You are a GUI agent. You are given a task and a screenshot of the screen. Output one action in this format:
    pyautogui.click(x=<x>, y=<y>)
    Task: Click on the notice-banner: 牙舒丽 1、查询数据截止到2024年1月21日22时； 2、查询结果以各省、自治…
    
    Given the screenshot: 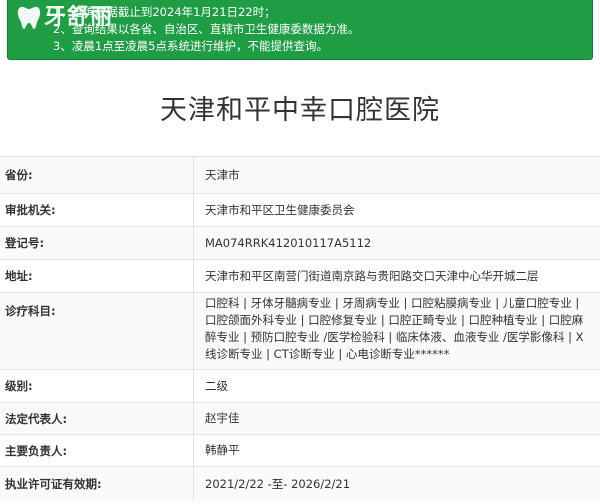 What is the action you would take?
    pyautogui.click(x=300, y=30)
    